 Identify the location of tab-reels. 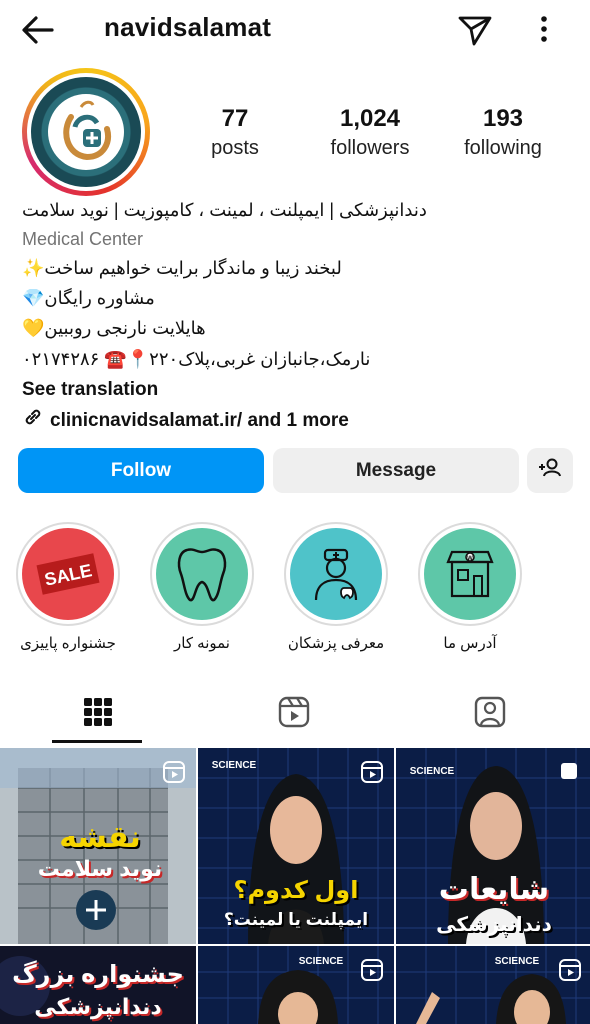
(294, 714).